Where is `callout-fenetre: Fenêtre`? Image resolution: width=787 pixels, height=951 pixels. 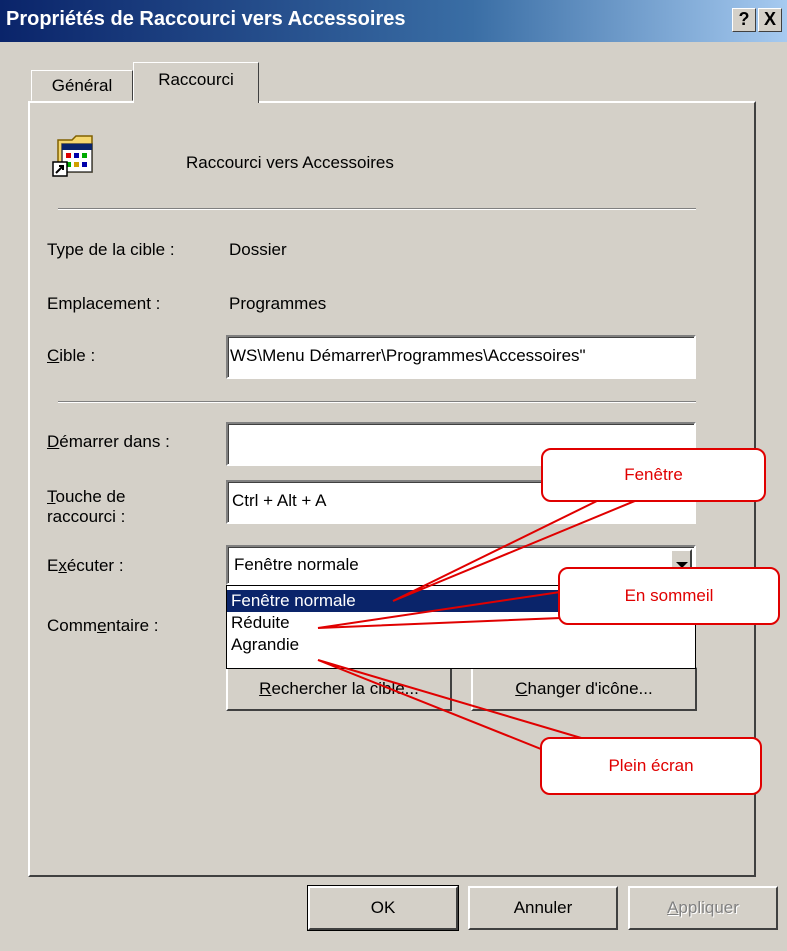
callout-fenetre: Fenêtre is located at coordinates (653, 475).